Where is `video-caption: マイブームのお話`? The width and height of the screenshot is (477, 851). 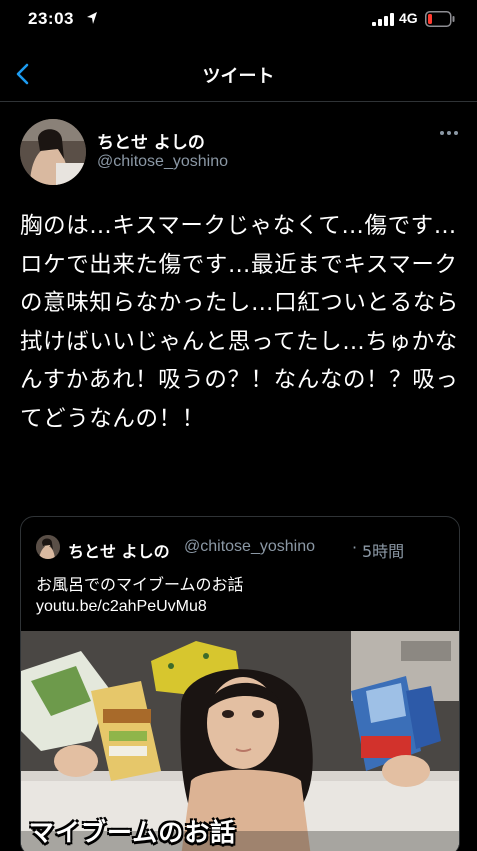
video-caption: マイブームのお話 is located at coordinates (133, 832).